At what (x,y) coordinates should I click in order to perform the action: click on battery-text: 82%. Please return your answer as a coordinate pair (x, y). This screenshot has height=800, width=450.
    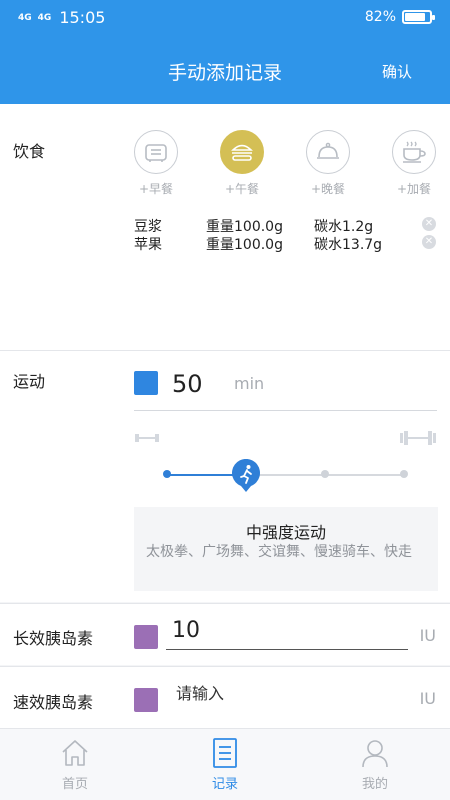
    Looking at the image, I should click on (380, 17).